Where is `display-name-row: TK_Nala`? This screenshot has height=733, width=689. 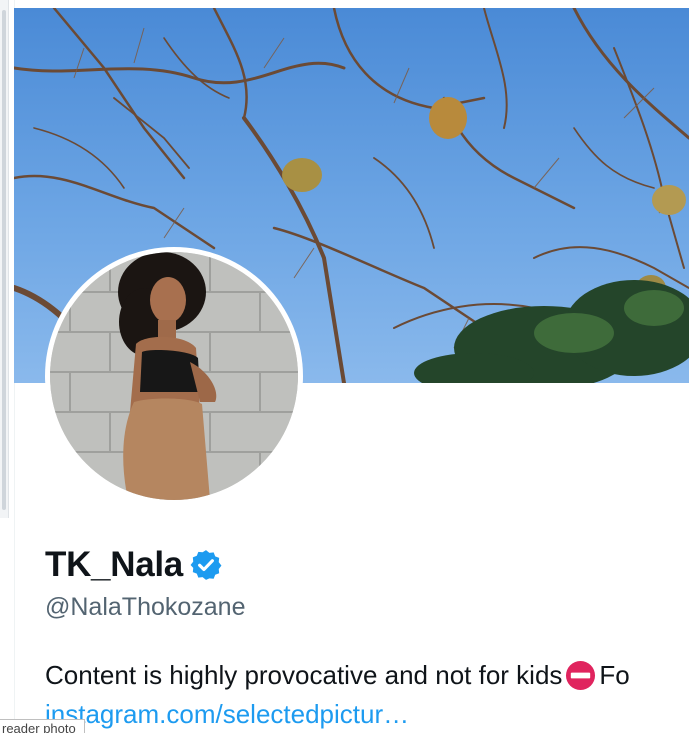 display-name-row: TK_Nala is located at coordinates (134, 565).